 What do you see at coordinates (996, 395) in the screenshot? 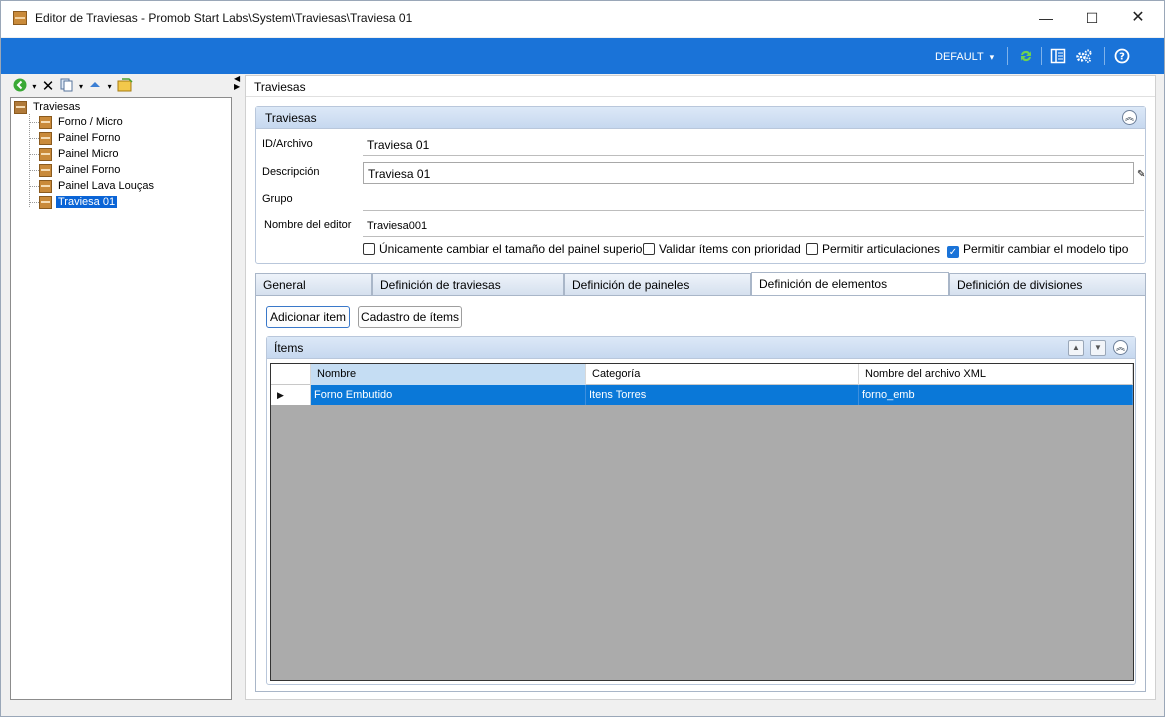
I see `cell-archivo: forno_emb` at bounding box center [996, 395].